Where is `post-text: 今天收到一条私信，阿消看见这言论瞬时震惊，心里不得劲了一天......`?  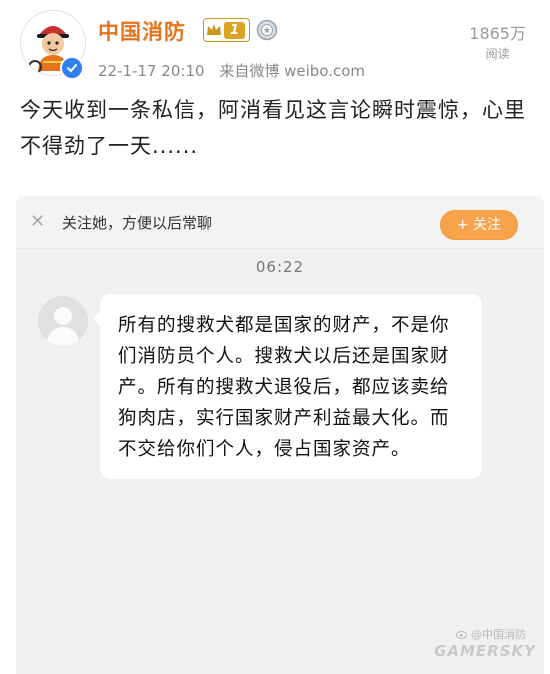
post-text: 今天收到一条私信，阿消看见这言论瞬时震惊，心里不得劲了一天...... is located at coordinates (273, 128).